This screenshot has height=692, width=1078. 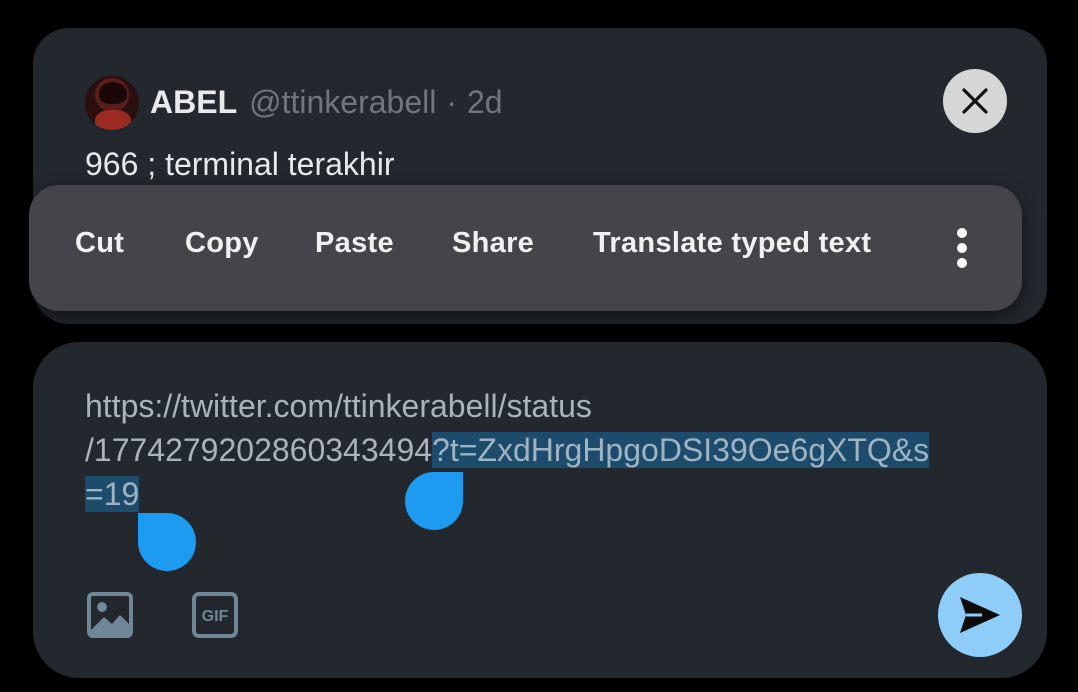 I want to click on compose-line-3: =19, so click(x=555, y=494).